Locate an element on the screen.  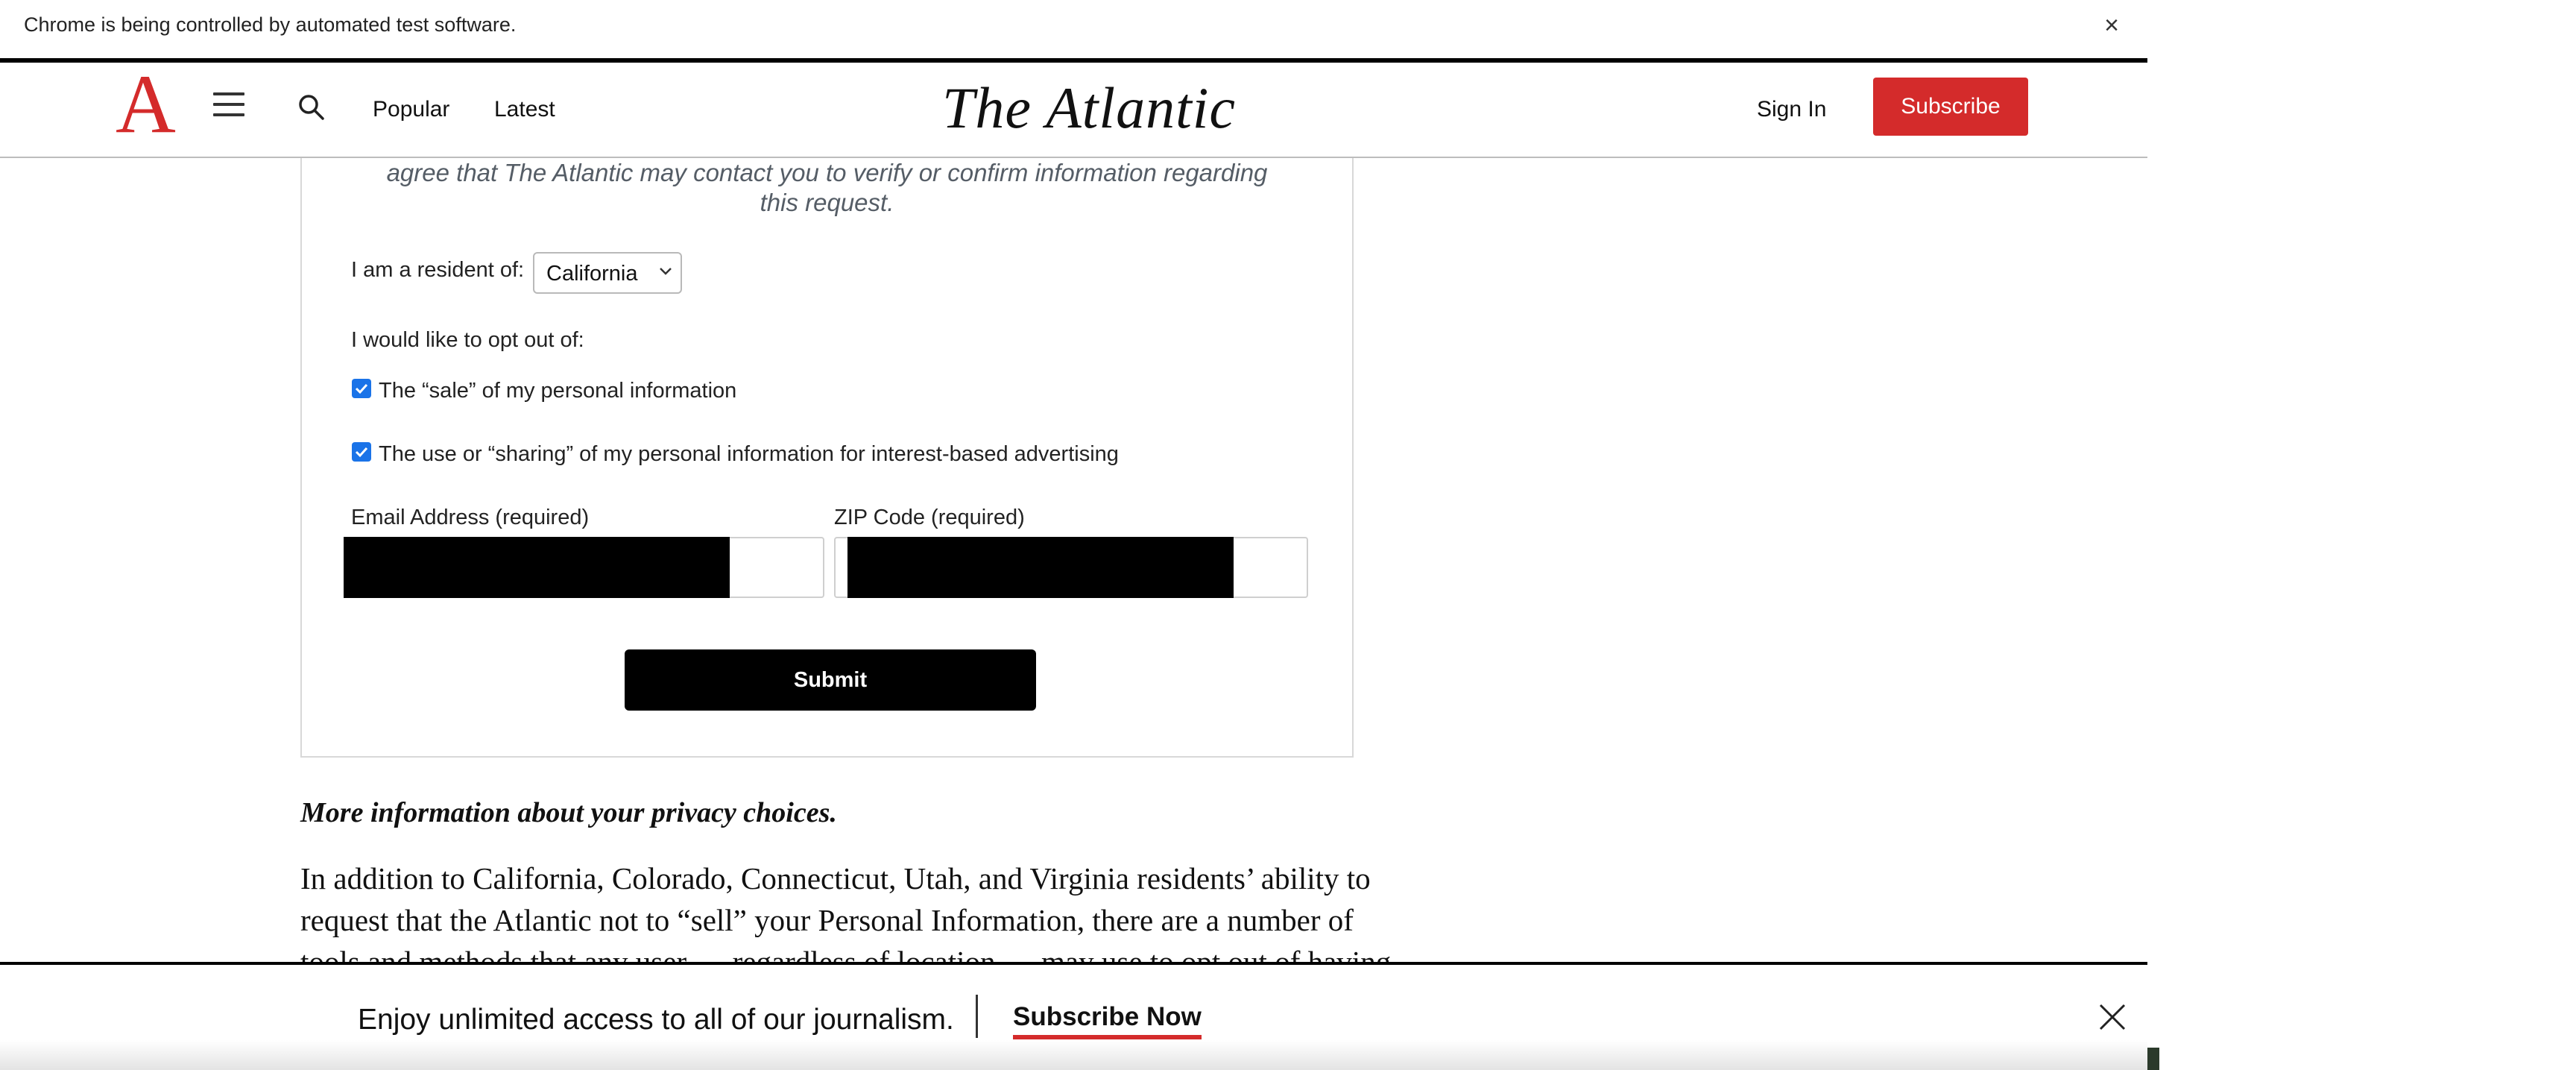
redacted-zip-value is located at coordinates (1040, 567).